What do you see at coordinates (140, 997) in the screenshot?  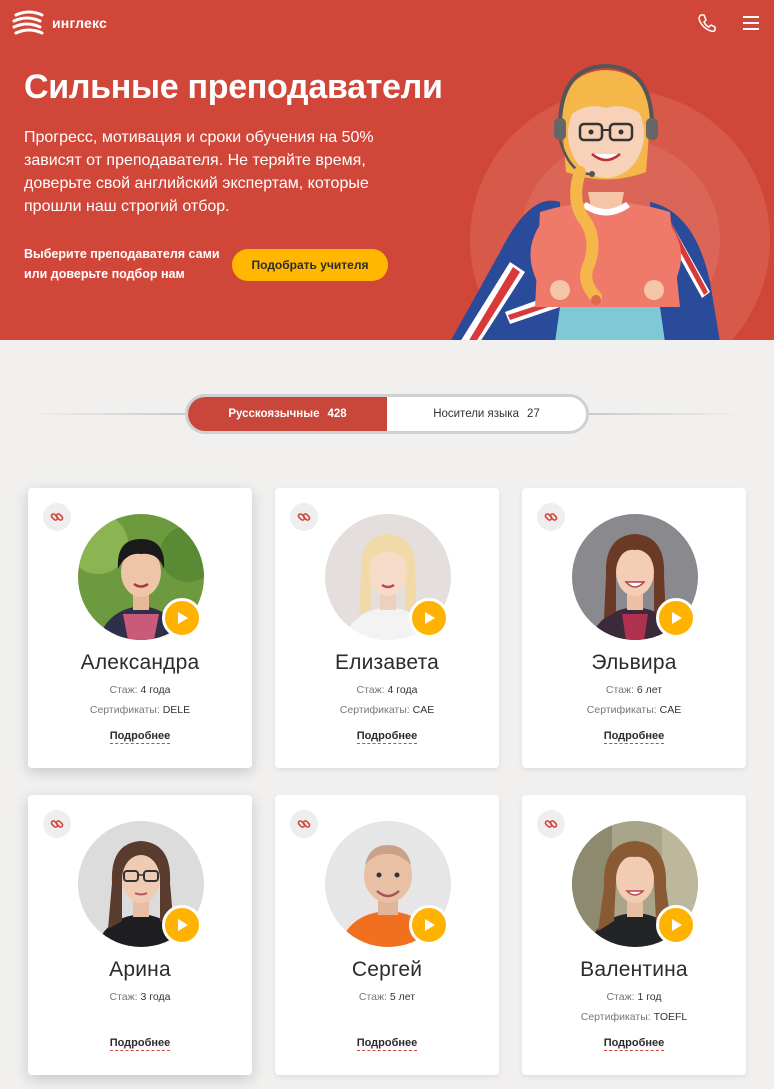 I see `teacher-experience: Стаж: 3 года` at bounding box center [140, 997].